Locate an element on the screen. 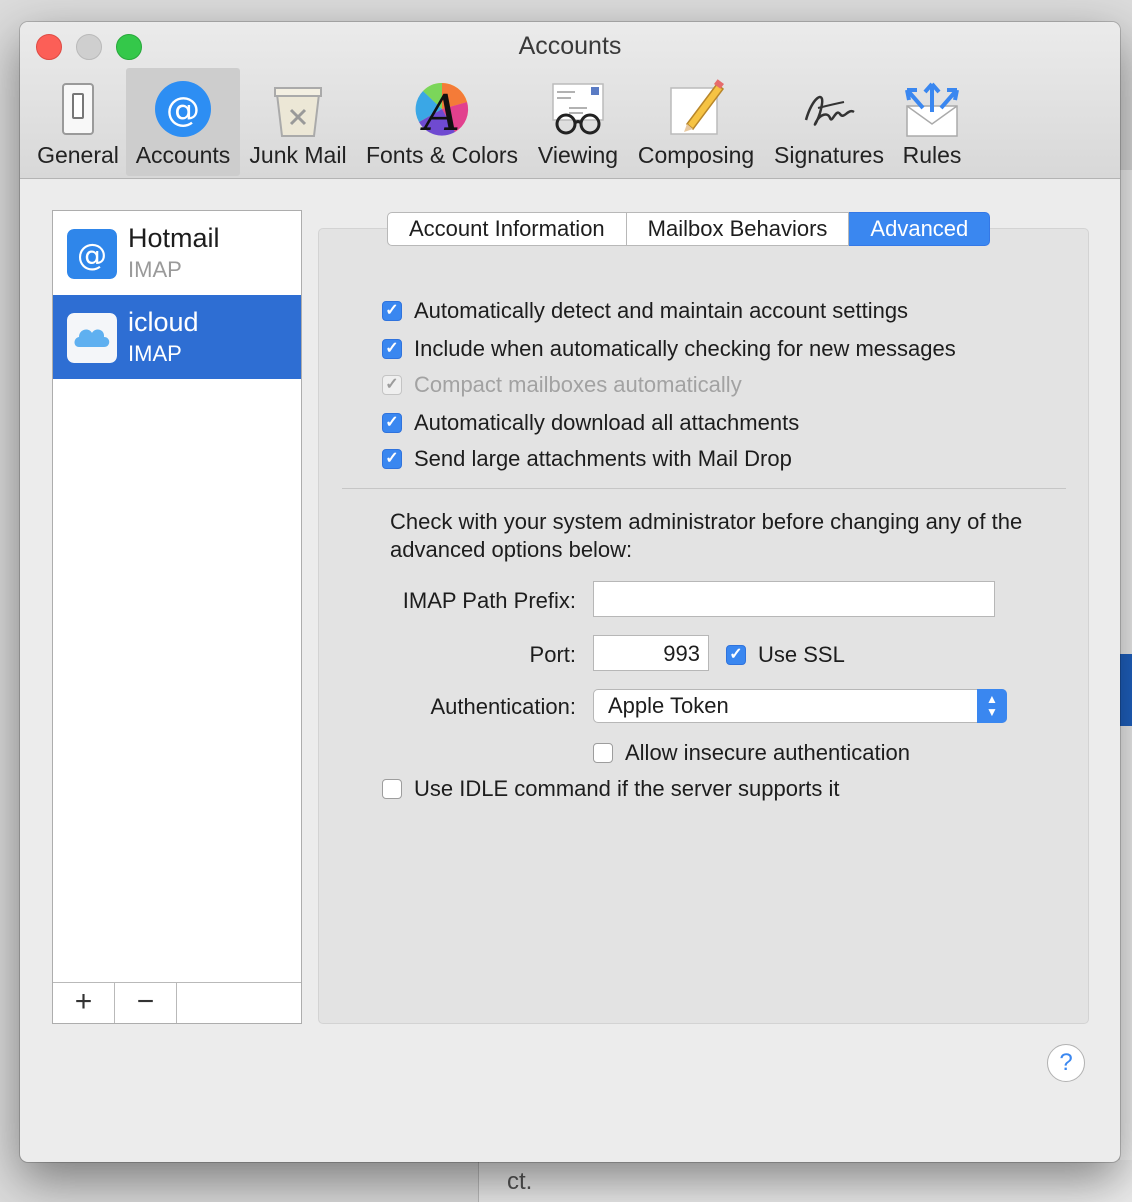  toolbar-label: Composing is located at coordinates (696, 155).